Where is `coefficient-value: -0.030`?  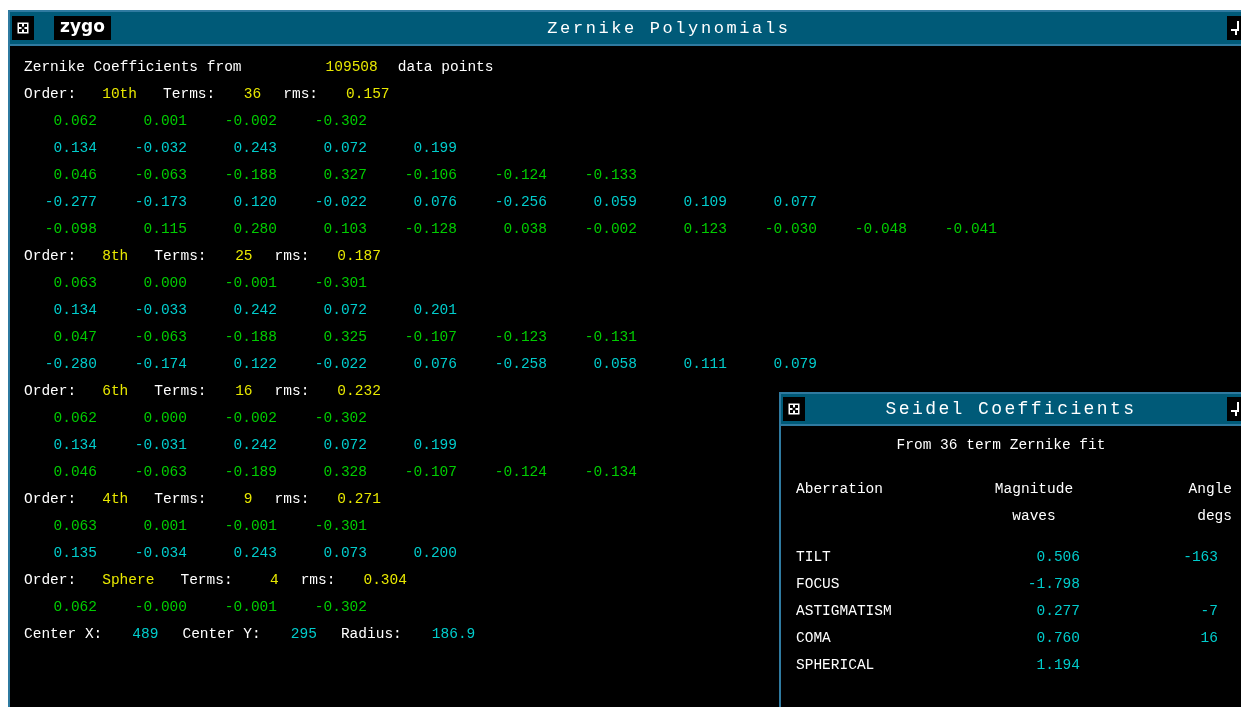
coefficient-value: -0.030 is located at coordinates (790, 229).